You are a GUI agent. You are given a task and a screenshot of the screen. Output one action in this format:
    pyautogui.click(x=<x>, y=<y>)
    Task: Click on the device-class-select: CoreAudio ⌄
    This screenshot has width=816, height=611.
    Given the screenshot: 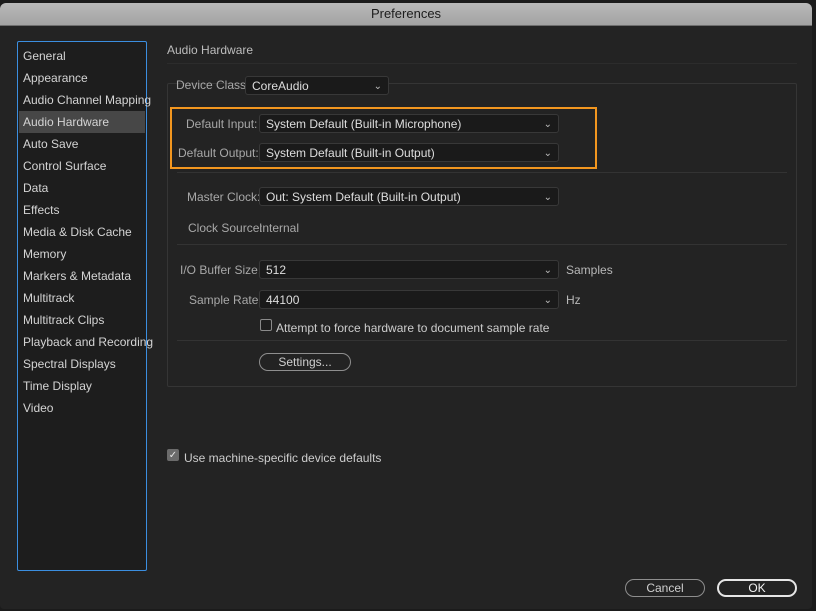 What is the action you would take?
    pyautogui.click(x=317, y=85)
    